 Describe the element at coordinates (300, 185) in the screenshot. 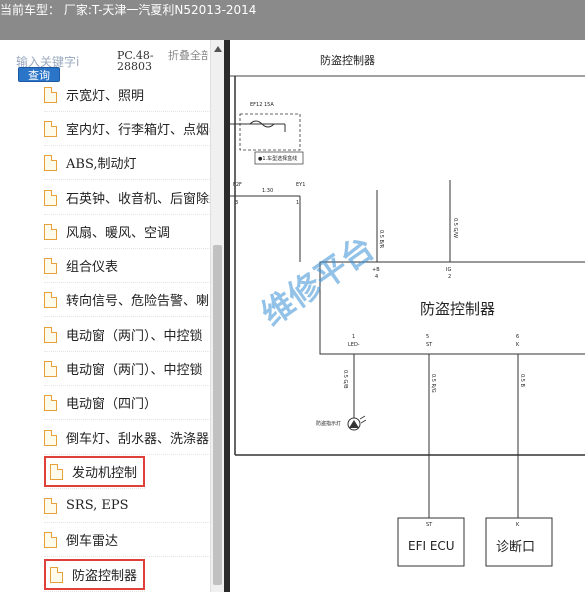

I see `connector-ey1: EY1` at that location.